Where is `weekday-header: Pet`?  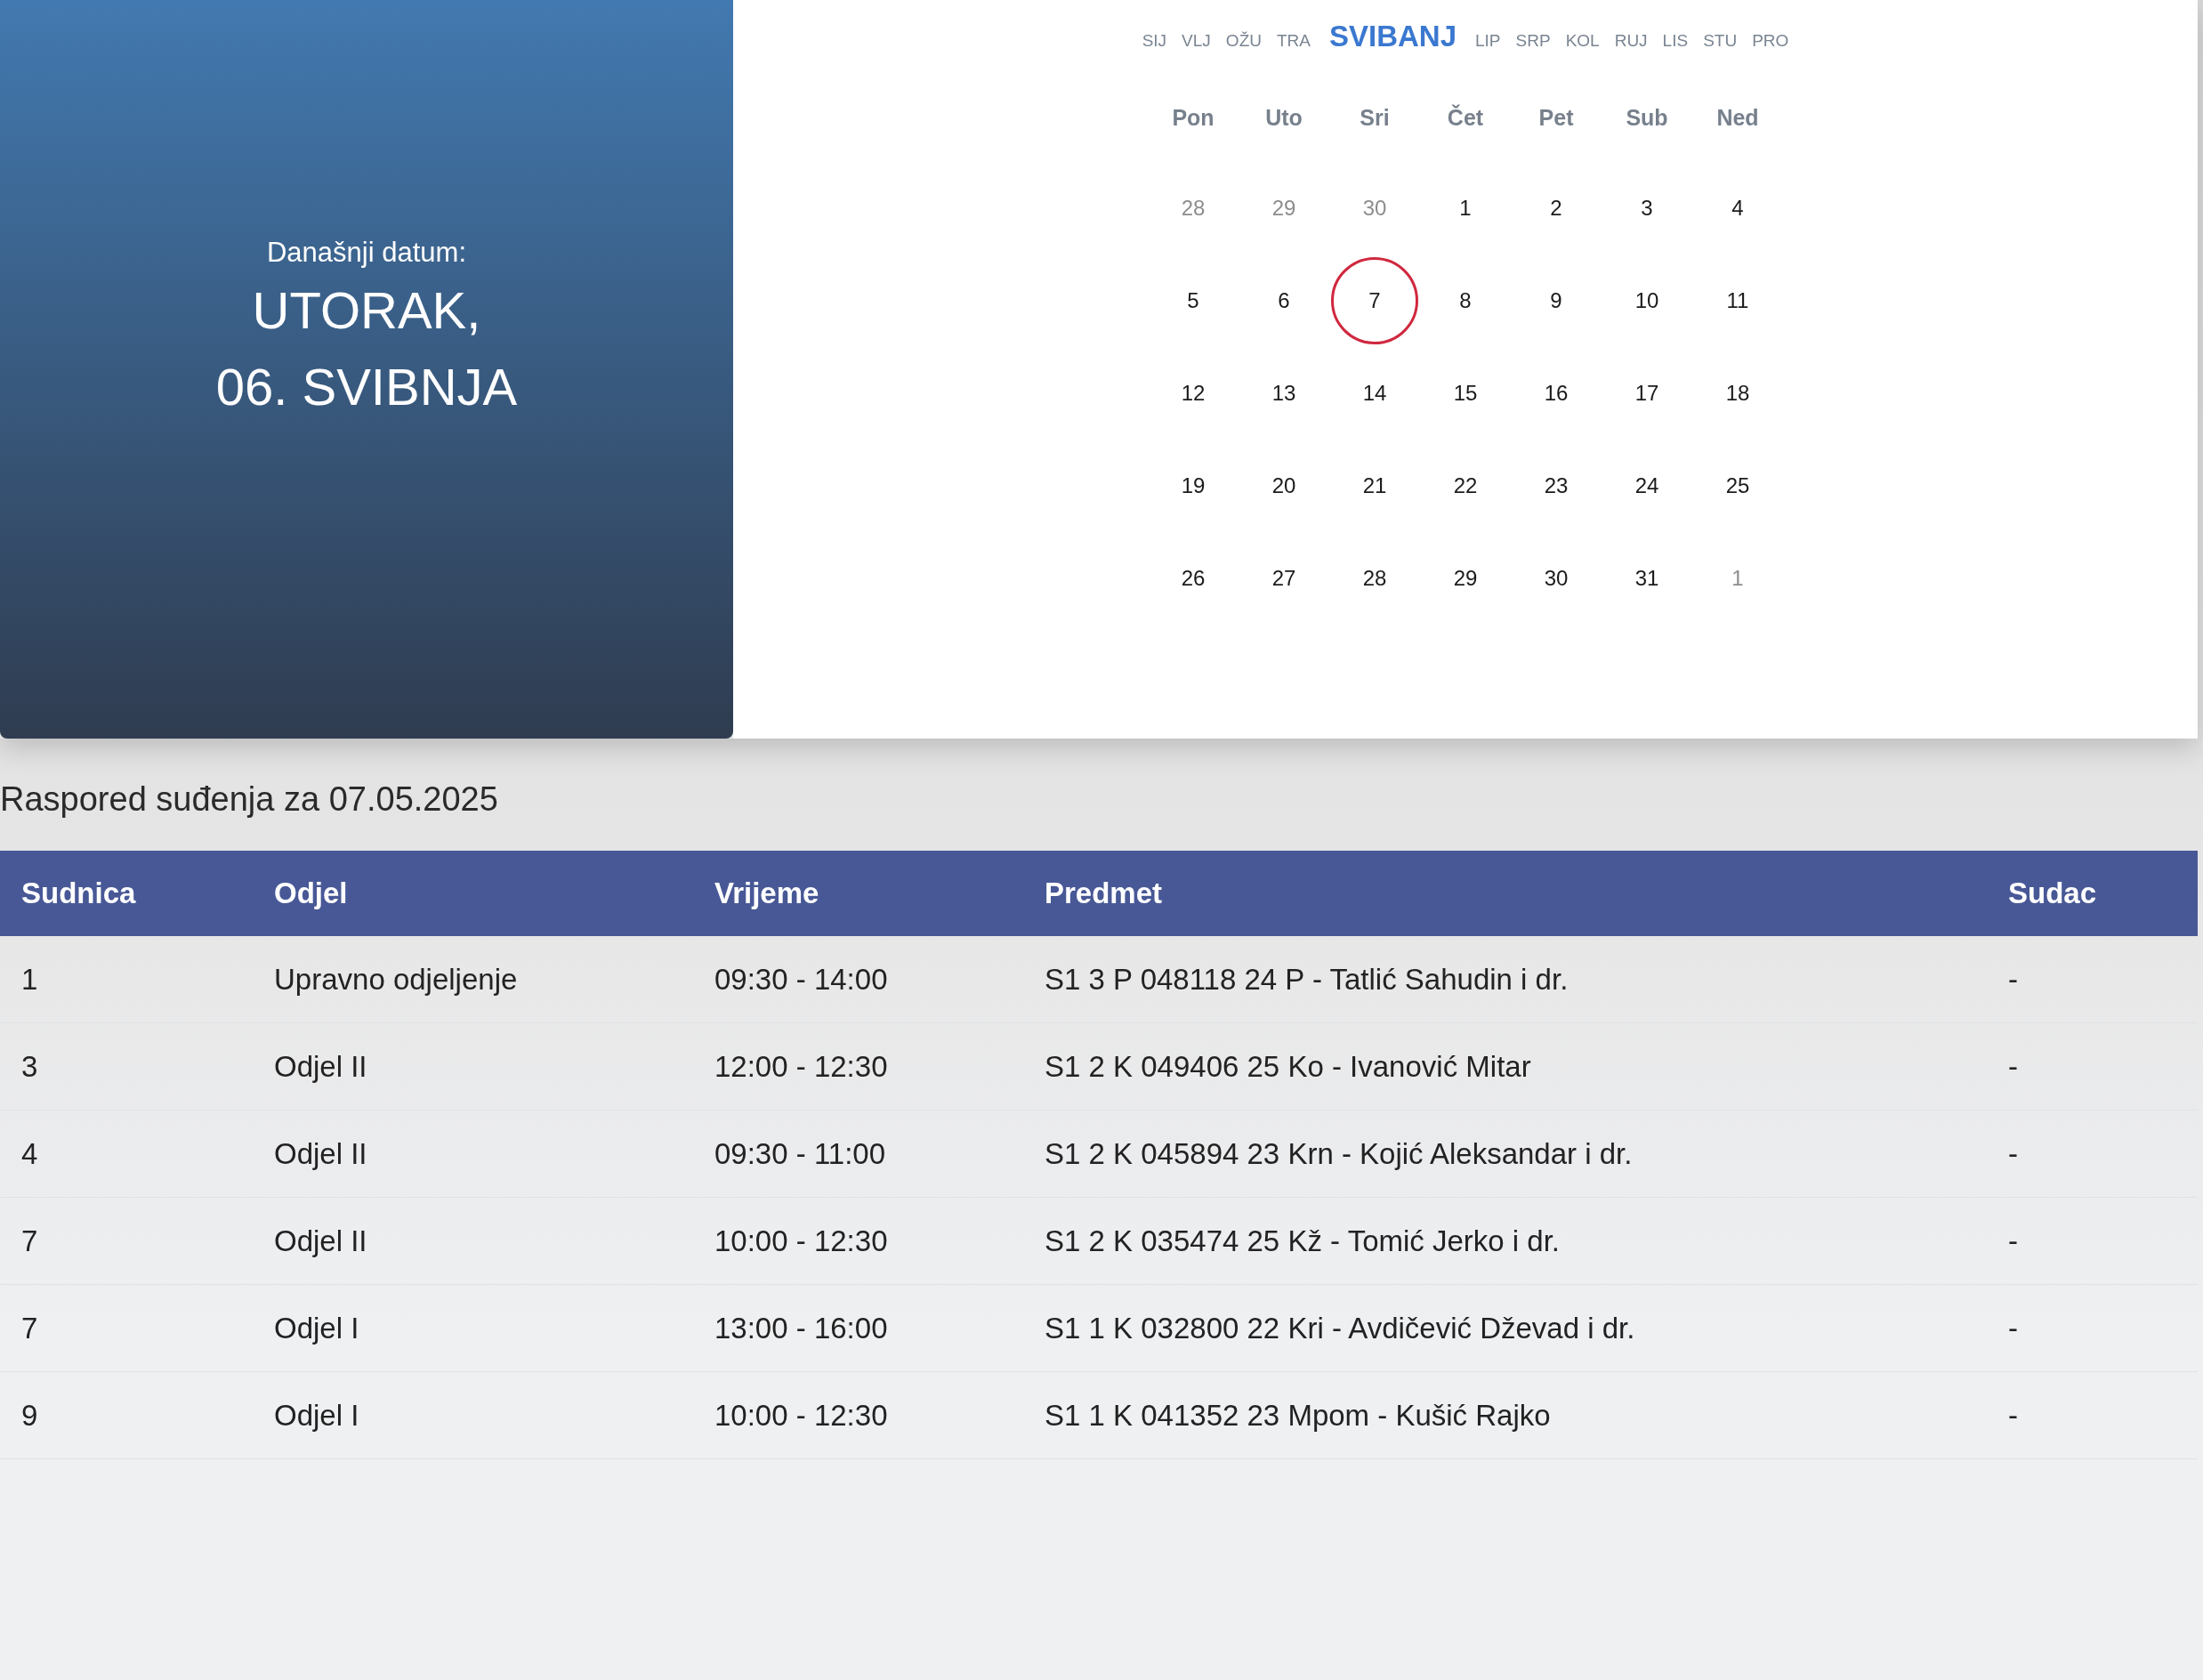
weekday-header: Pet is located at coordinates (1556, 118).